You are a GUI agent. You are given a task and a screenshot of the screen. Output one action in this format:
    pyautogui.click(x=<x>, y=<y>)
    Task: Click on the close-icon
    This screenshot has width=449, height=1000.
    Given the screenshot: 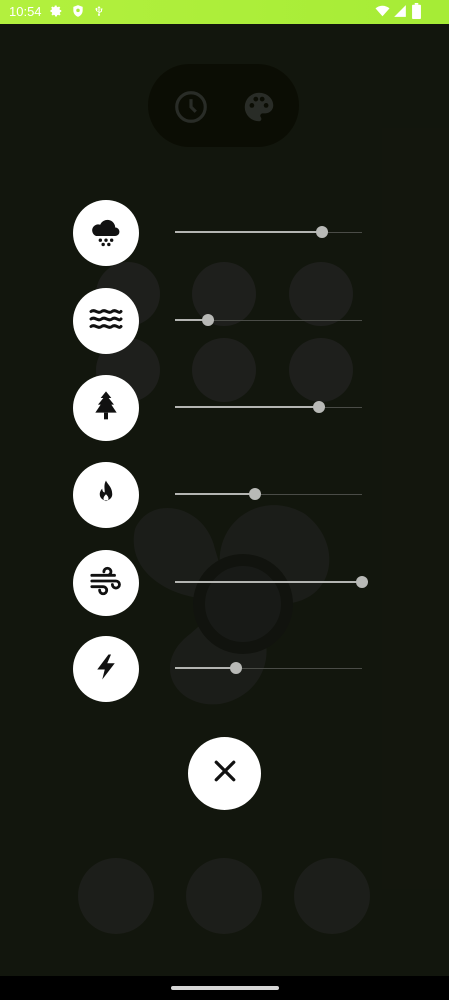 What is the action you would take?
    pyautogui.click(x=225, y=773)
    